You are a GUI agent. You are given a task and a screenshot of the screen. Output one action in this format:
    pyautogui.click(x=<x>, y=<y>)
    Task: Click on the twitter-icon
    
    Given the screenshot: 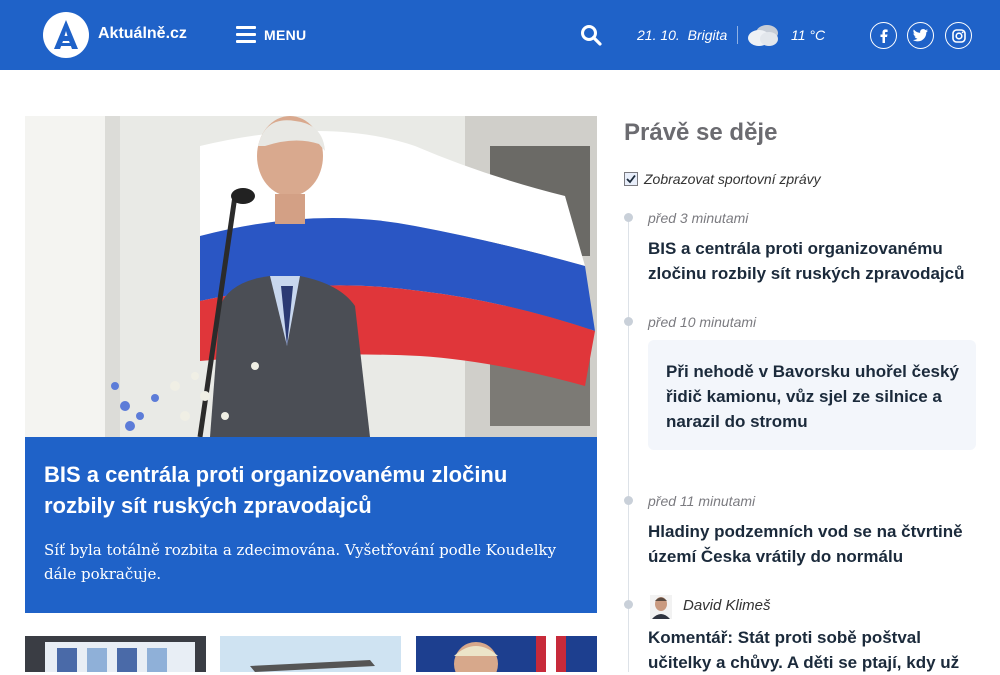 What is the action you would take?
    pyautogui.click(x=920, y=35)
    